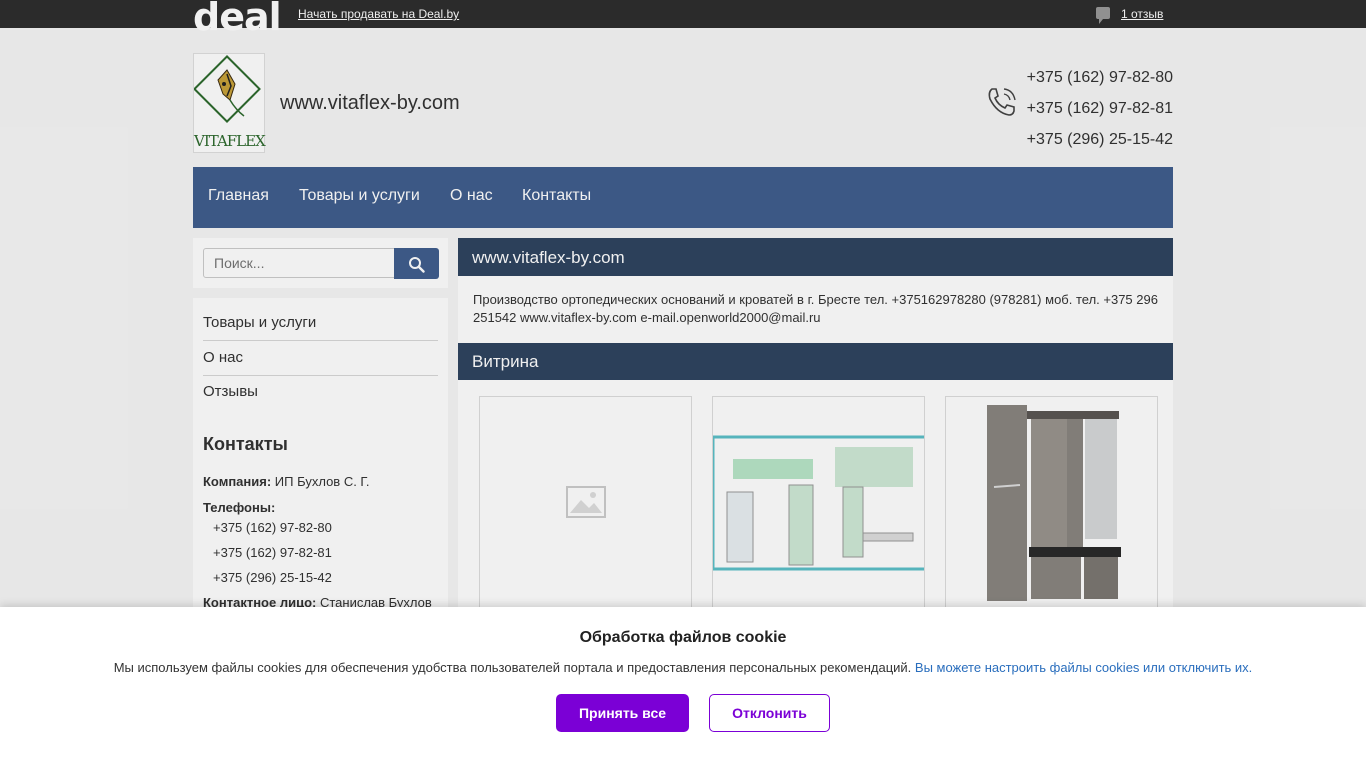  I want to click on butterfly-logo-icon, so click(227, 89).